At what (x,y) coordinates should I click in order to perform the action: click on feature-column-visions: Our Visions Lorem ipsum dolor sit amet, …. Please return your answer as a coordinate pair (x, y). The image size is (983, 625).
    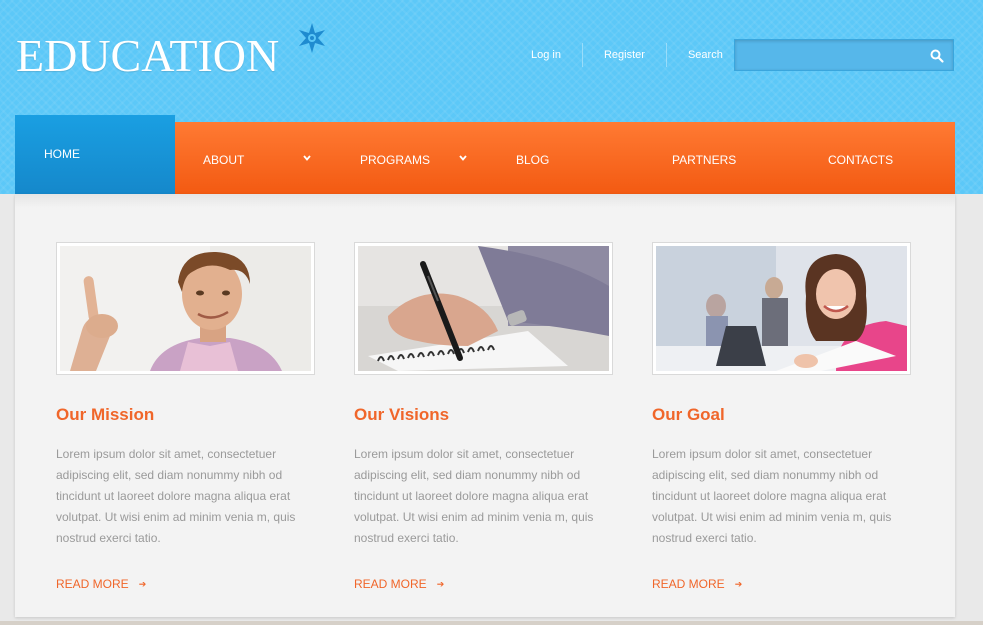
    Looking at the image, I should click on (484, 416).